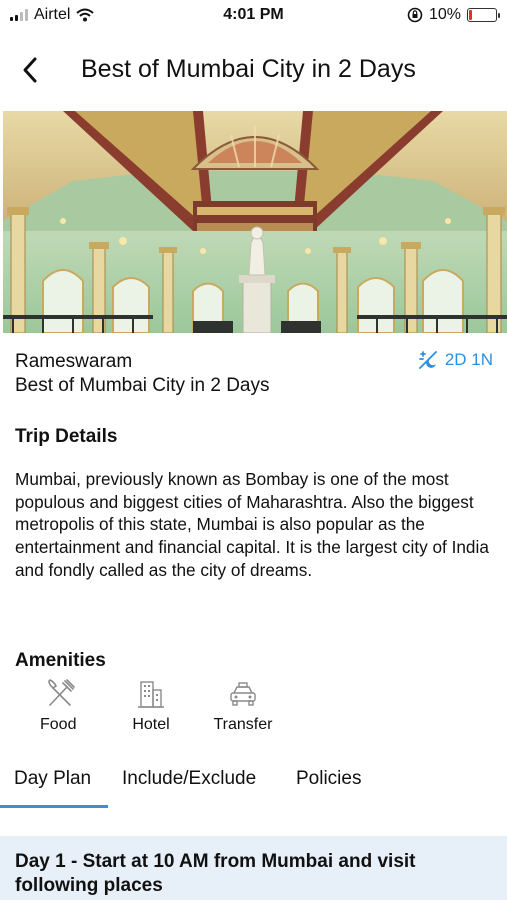  Describe the element at coordinates (243, 694) in the screenshot. I see `car-icon` at that location.